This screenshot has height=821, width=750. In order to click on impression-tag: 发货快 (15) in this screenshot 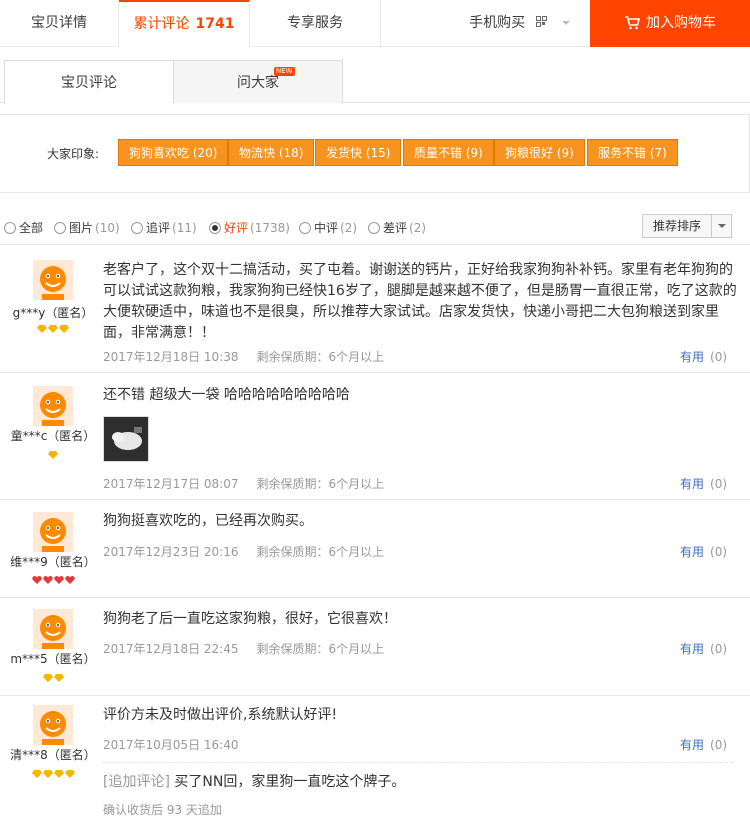, I will do `click(358, 152)`.